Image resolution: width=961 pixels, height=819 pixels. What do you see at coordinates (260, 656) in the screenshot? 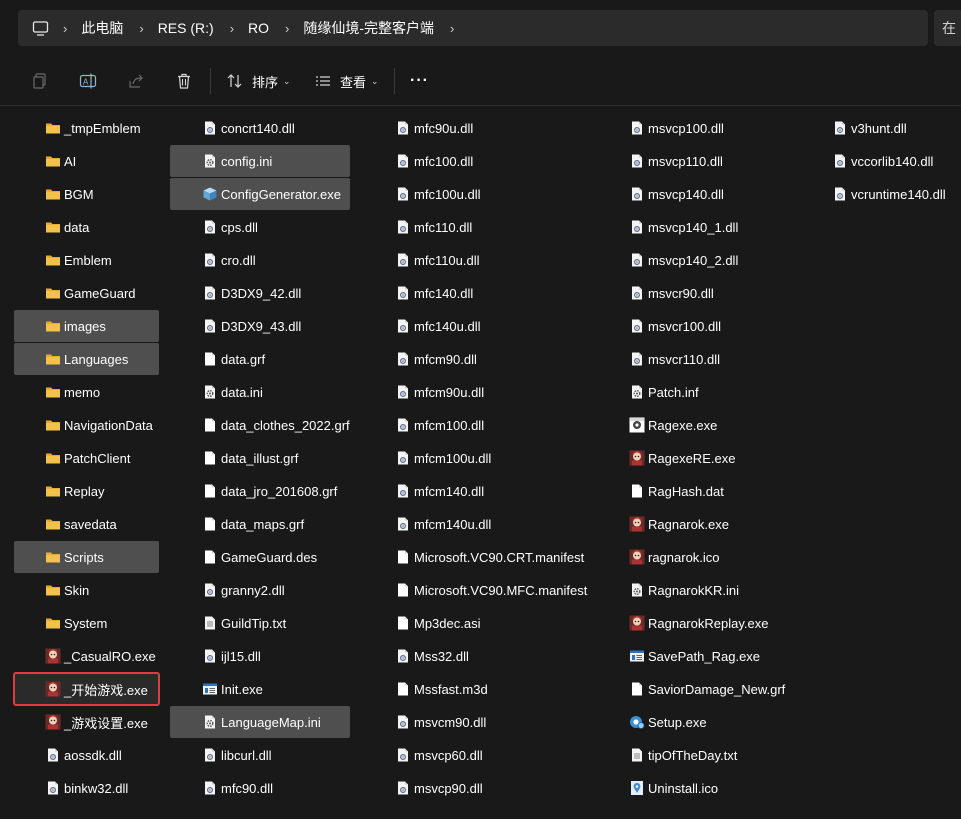
I see `file-item: ijl15.dll` at bounding box center [260, 656].